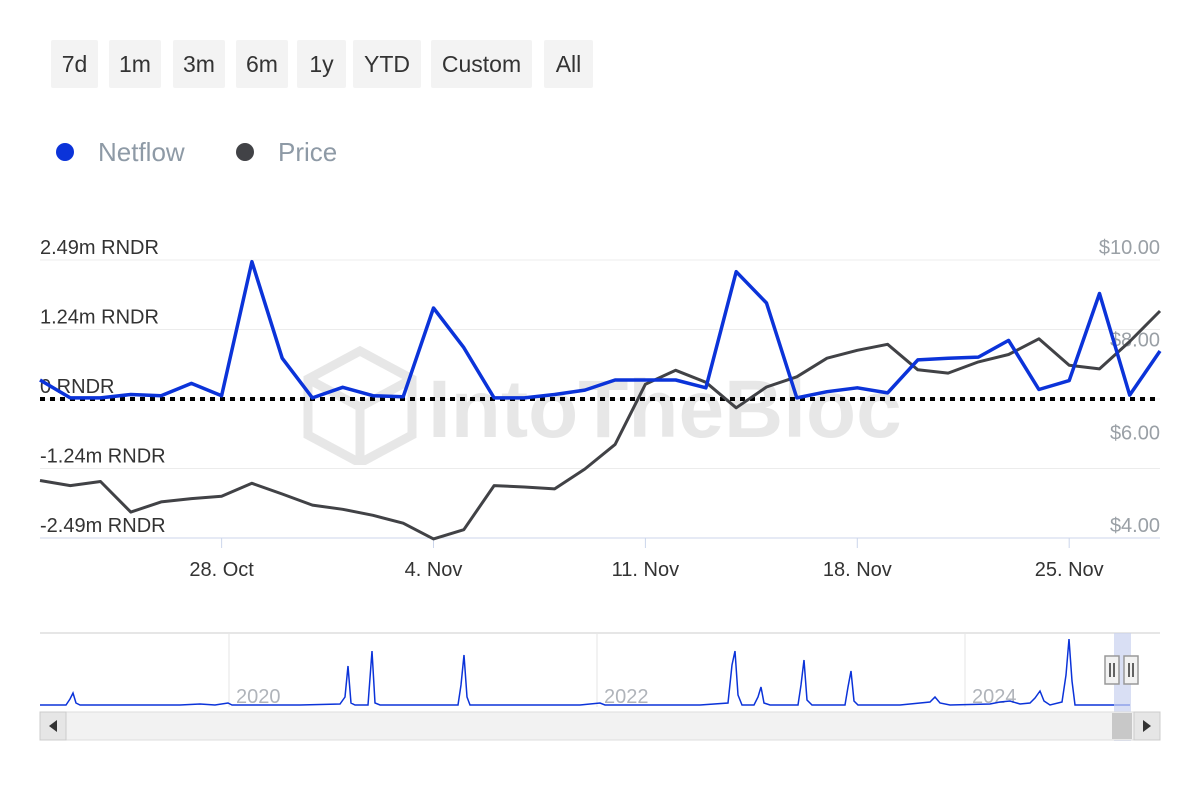  What do you see at coordinates (585, 672) in the screenshot?
I see `navigator-series-line` at bounding box center [585, 672].